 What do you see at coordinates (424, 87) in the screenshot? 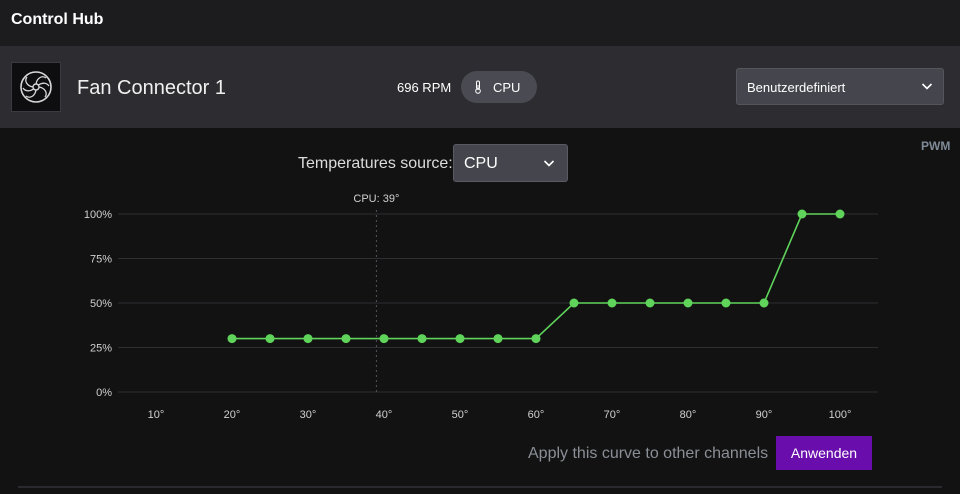
I see `fan-rpm: 696 RPM` at bounding box center [424, 87].